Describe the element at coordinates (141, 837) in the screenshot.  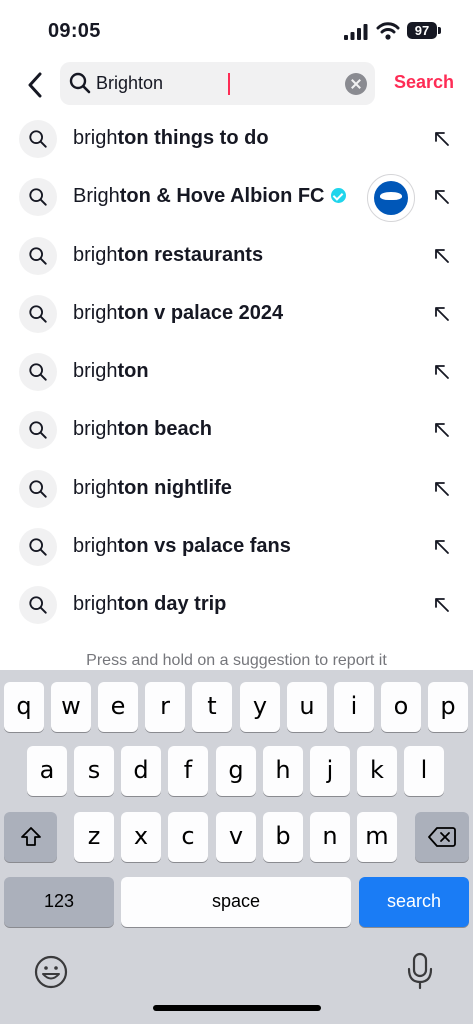
I see `key-x: x` at that location.